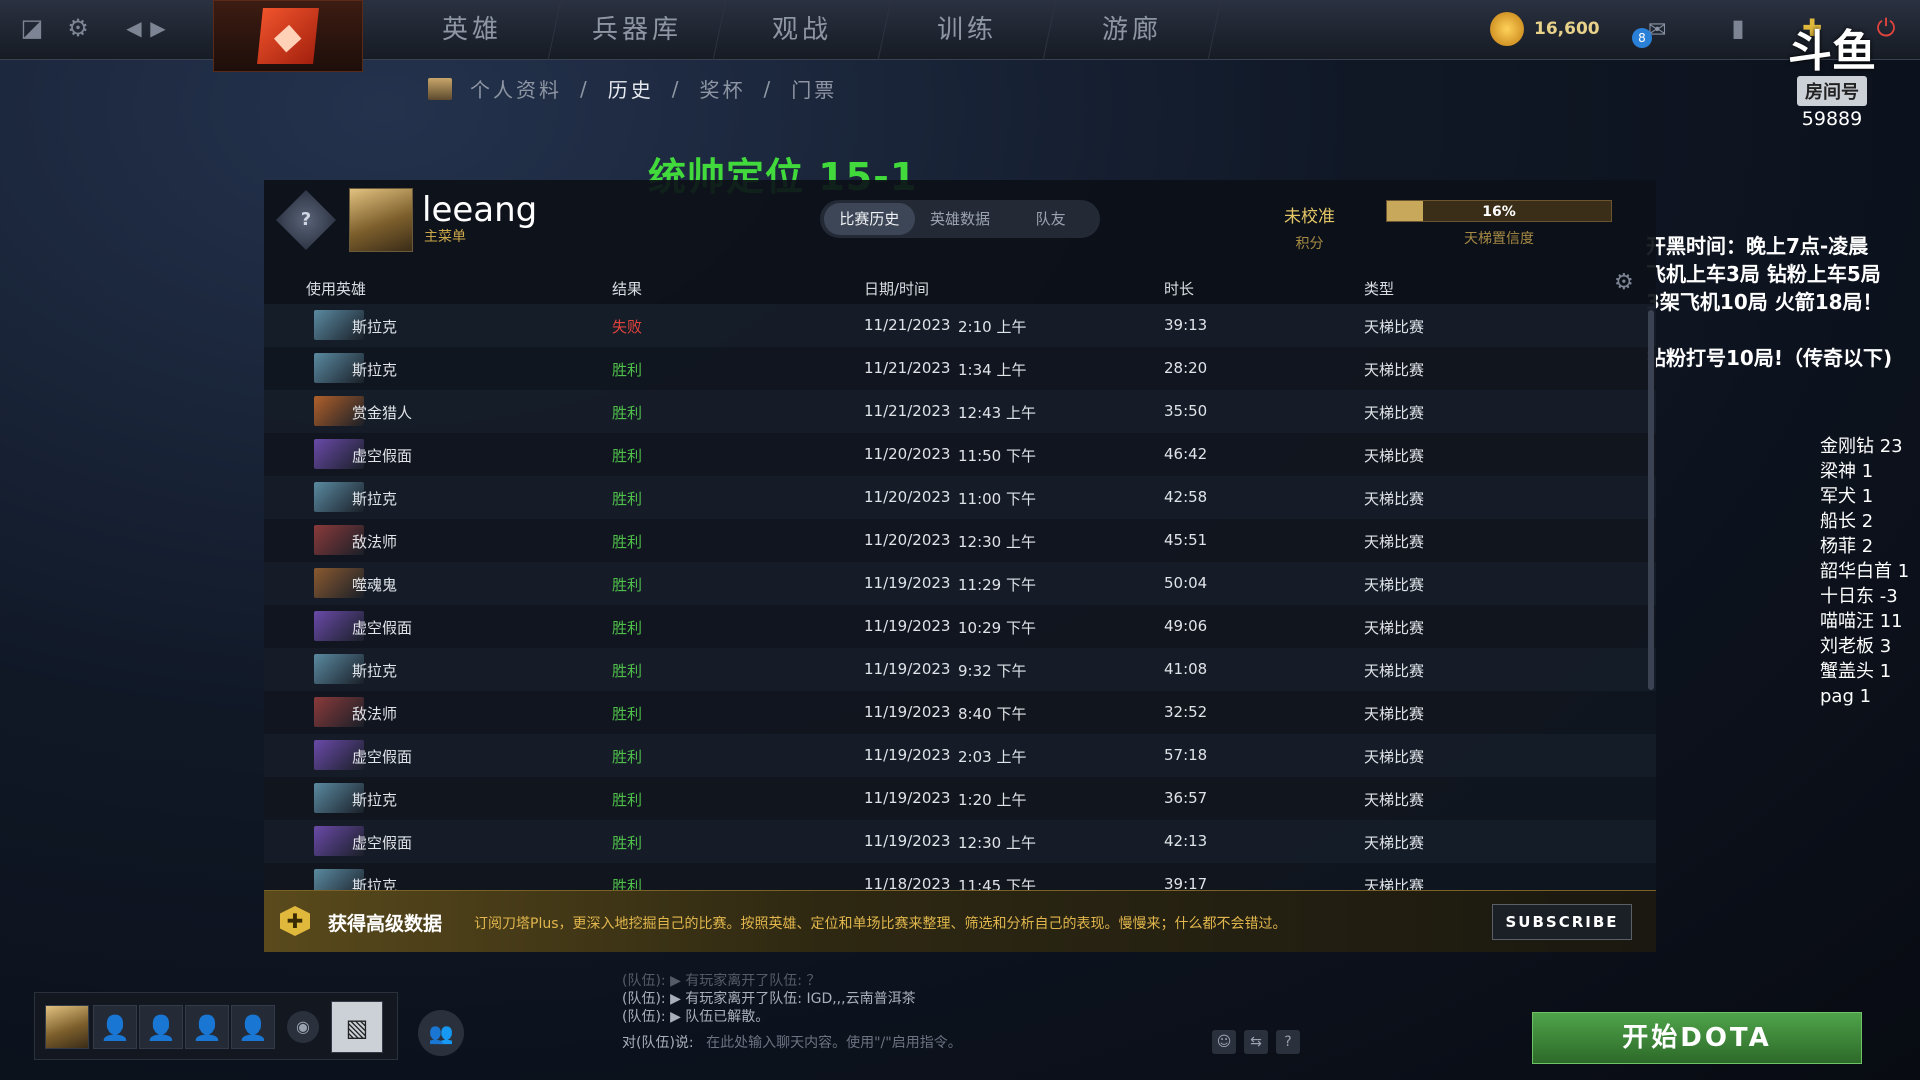 This screenshot has height=1080, width=1920. What do you see at coordinates (336, 288) in the screenshot?
I see `col-hero: 使用英雄` at bounding box center [336, 288].